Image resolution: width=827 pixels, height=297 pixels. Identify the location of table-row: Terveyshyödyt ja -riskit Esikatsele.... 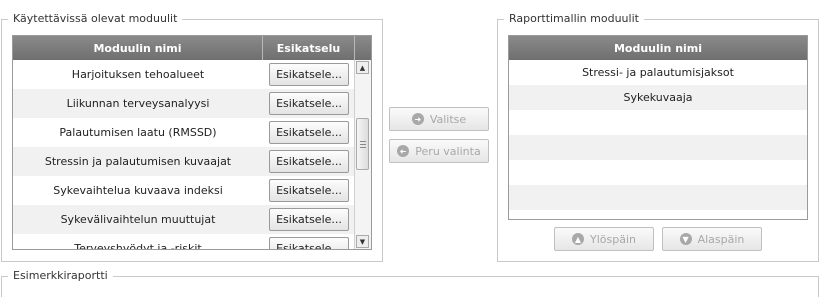
(192, 242).